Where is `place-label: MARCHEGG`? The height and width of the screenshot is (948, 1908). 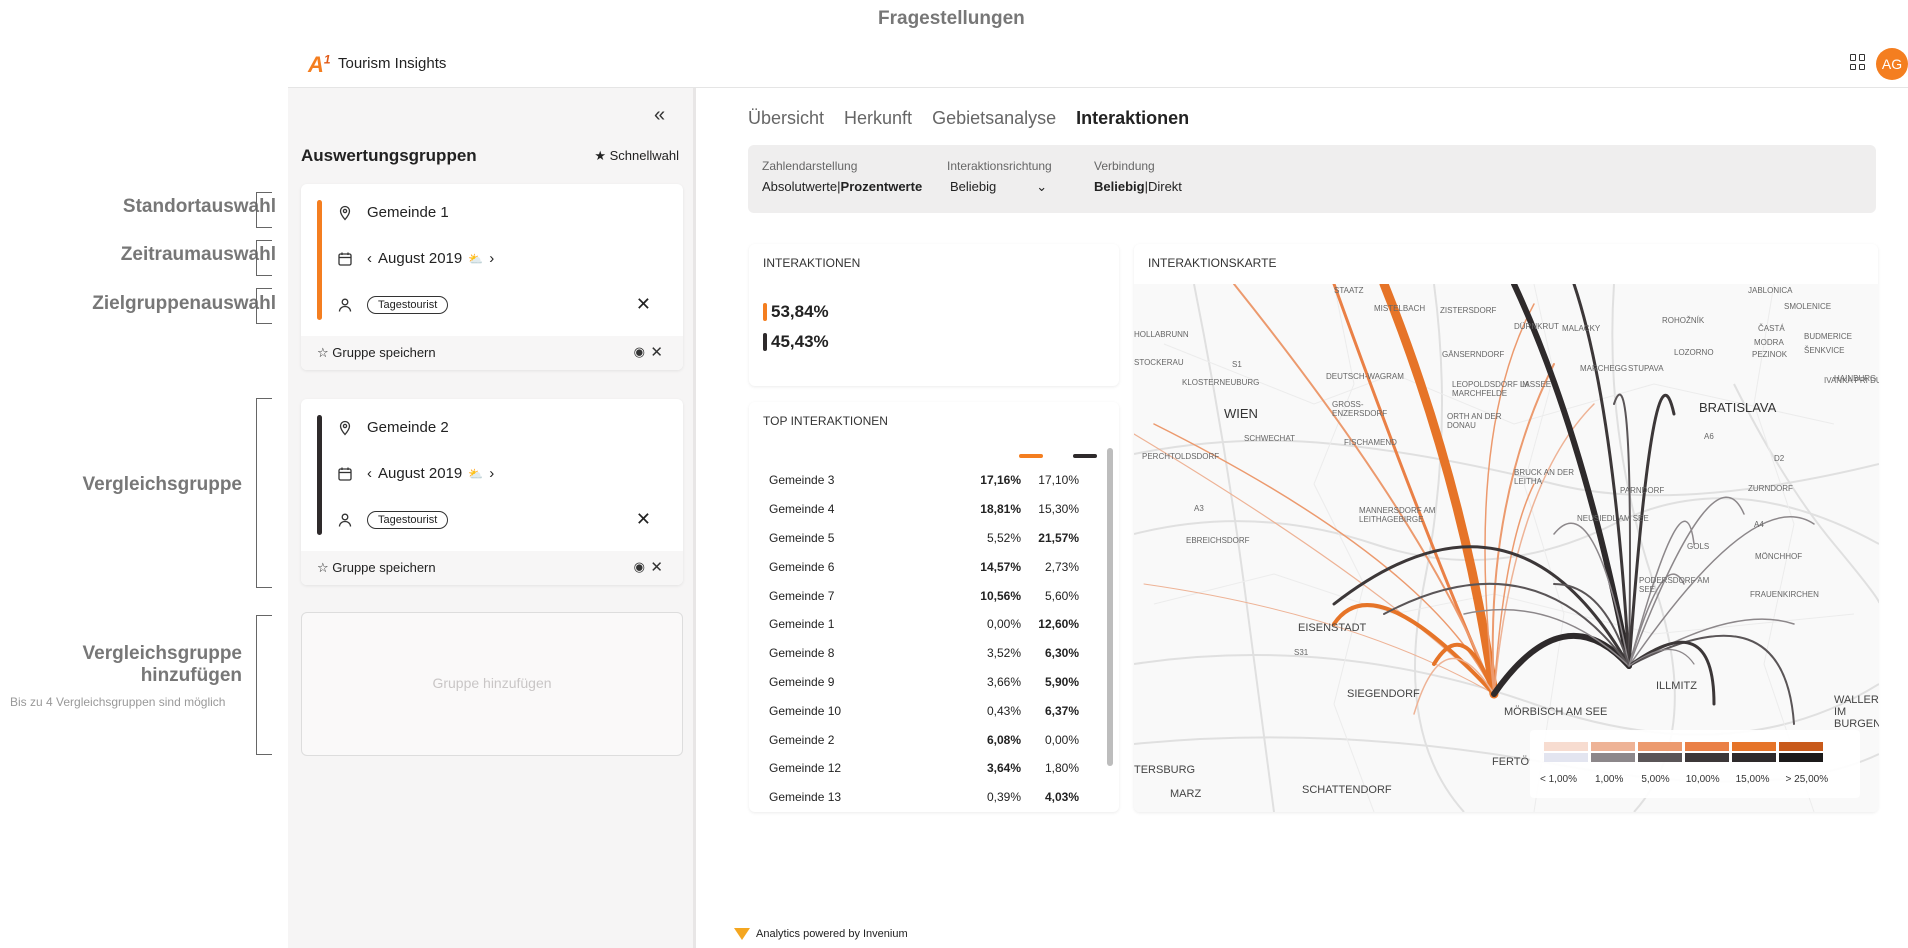
place-label: MARCHEGG is located at coordinates (1604, 368).